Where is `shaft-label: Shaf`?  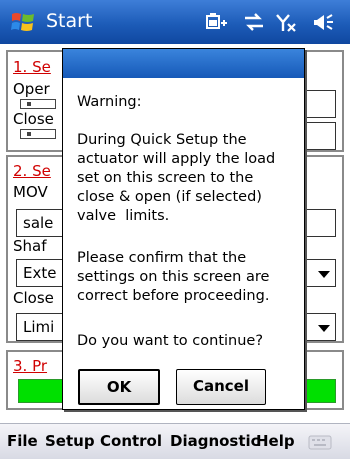 shaft-label: Shaf is located at coordinates (30, 246).